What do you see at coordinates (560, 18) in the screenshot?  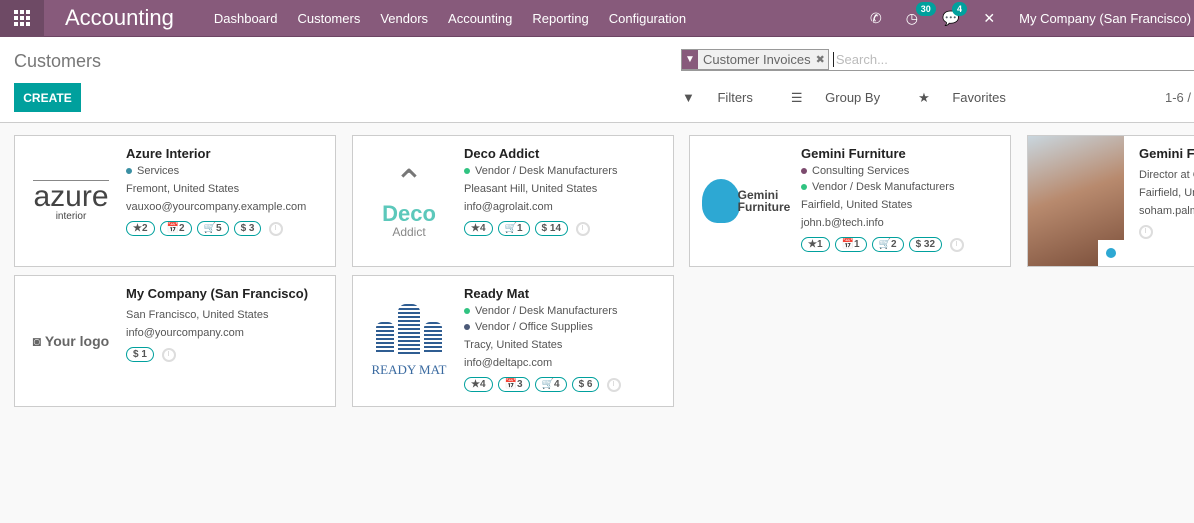 I see `menu-reporting: Reporting` at bounding box center [560, 18].